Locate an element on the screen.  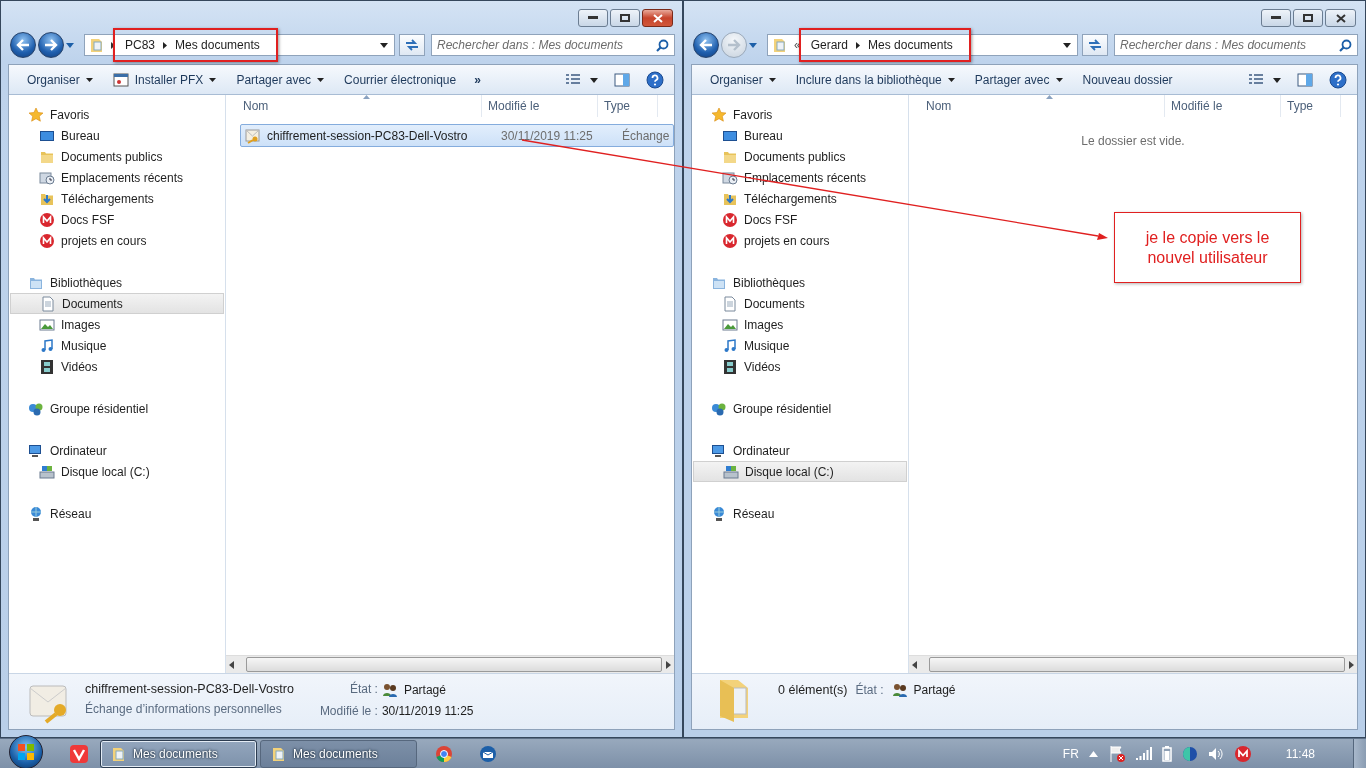
forward-button is located at coordinates (51, 45).